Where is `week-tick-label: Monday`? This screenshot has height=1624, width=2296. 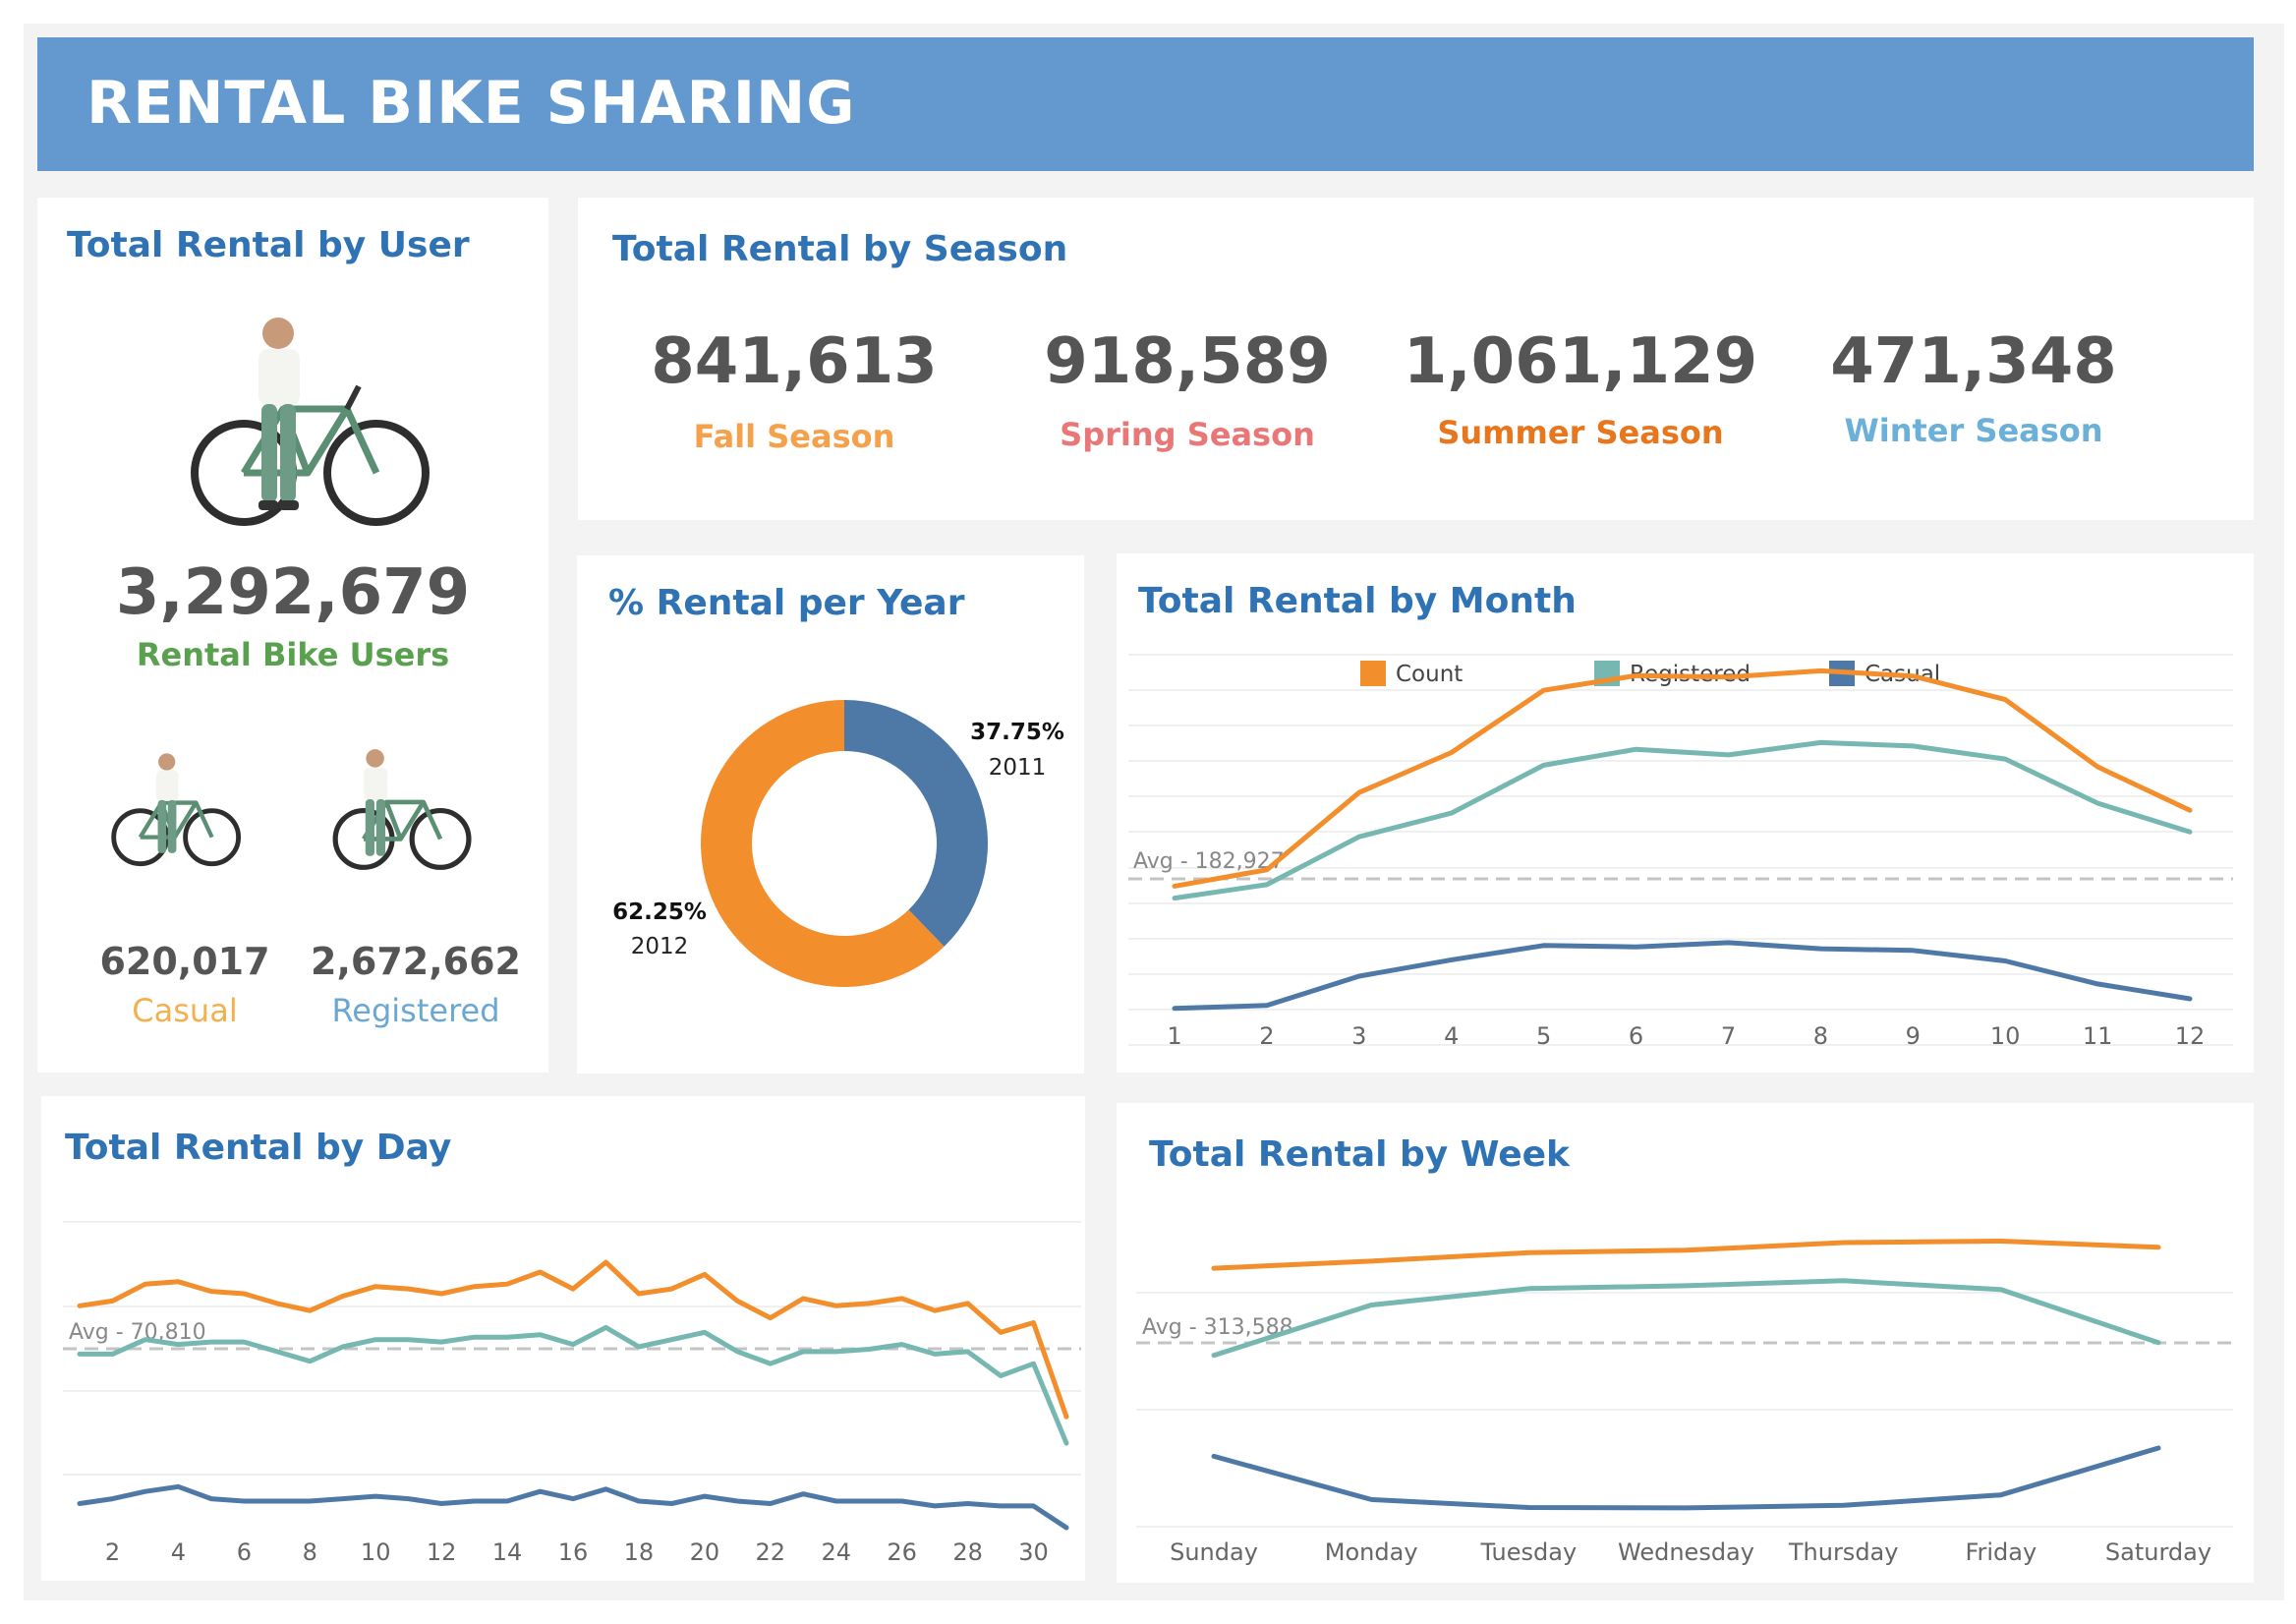
week-tick-label: Monday is located at coordinates (1371, 1552).